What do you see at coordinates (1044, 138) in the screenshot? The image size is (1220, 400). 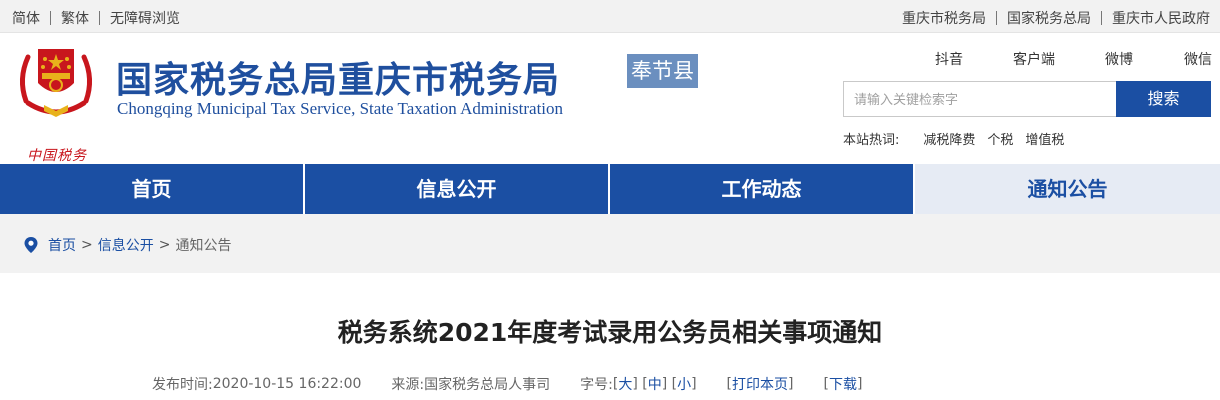 I see `hot-keyword: 增值税` at bounding box center [1044, 138].